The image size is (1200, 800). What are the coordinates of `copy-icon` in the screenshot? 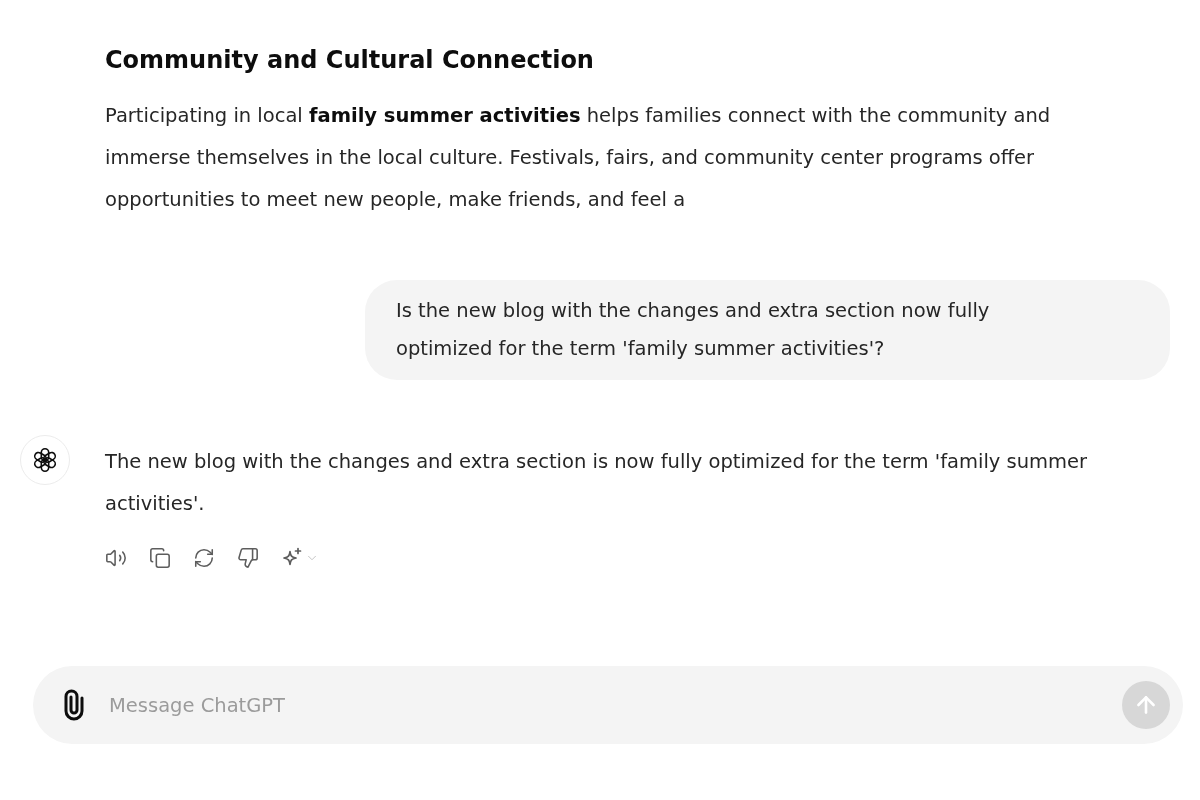 It's located at (160, 558).